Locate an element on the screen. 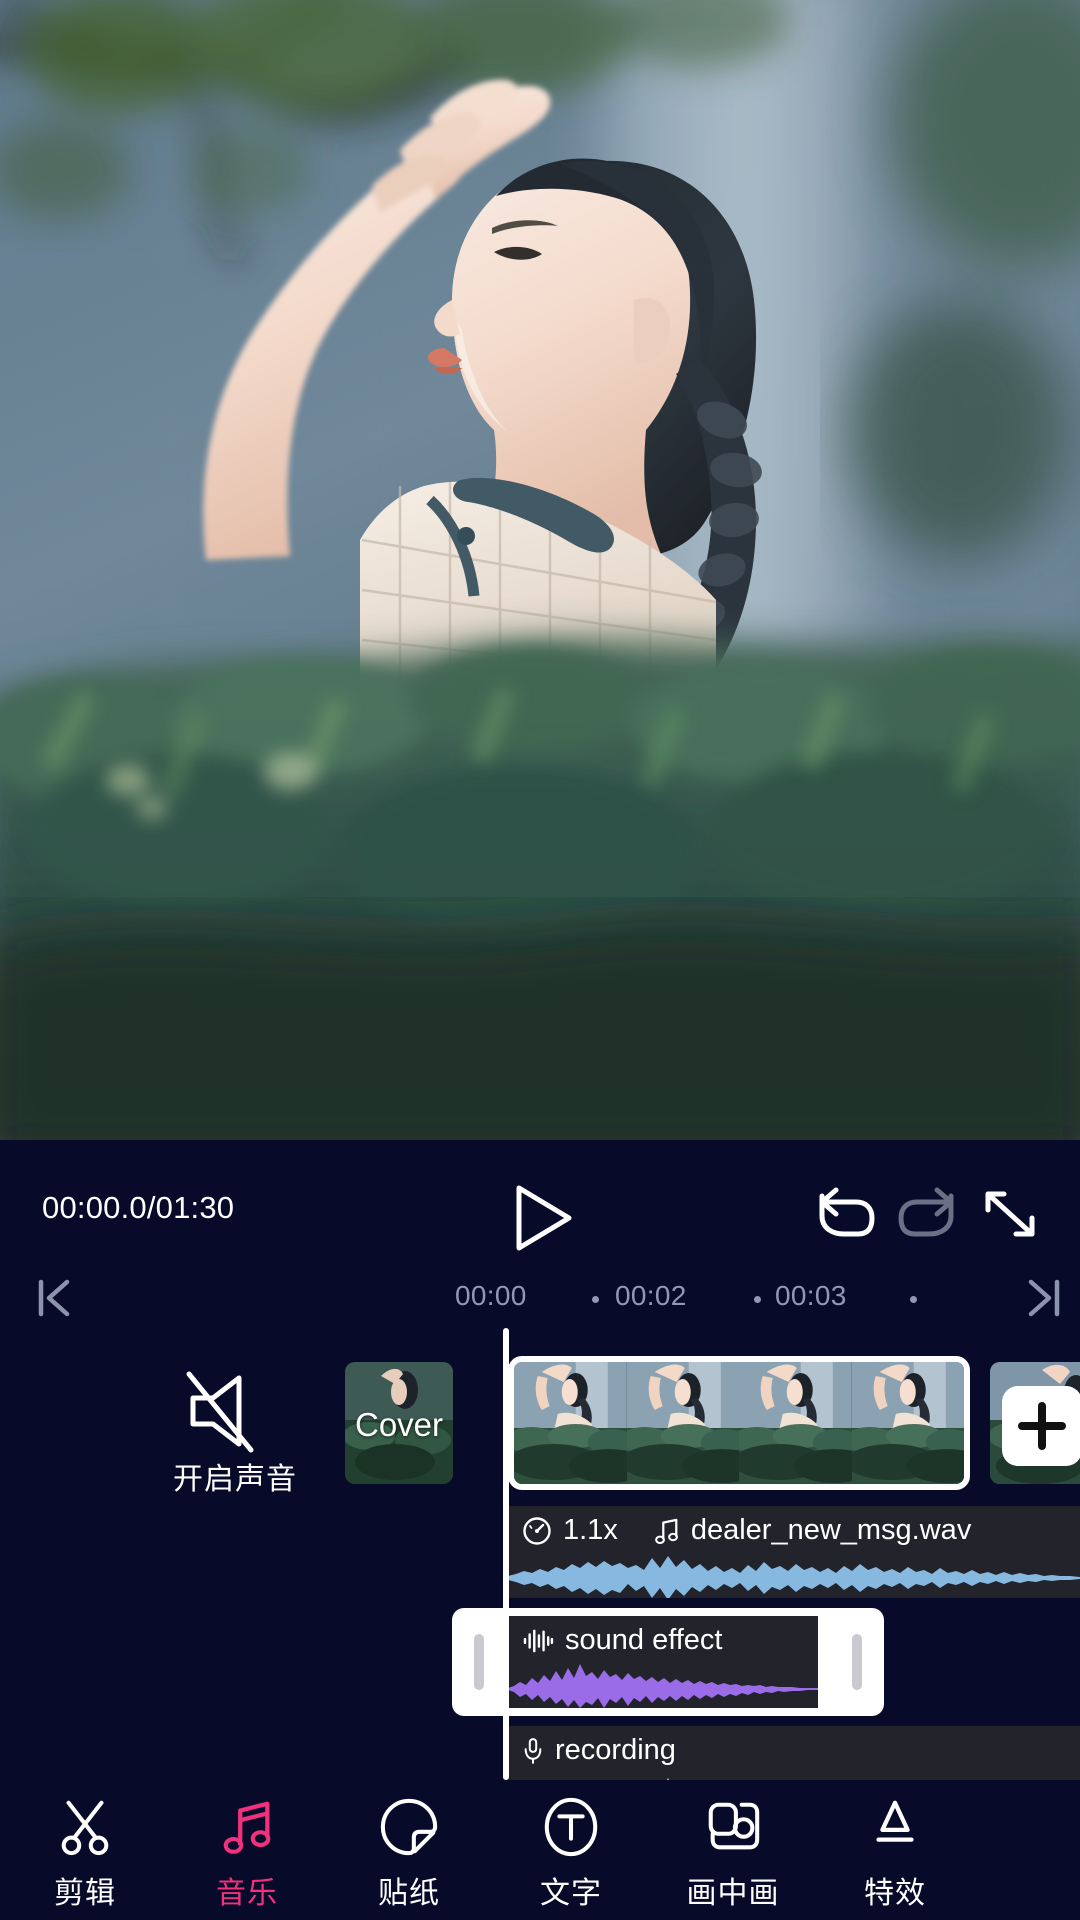 This screenshot has width=1080, height=1920. skip-to-start-icon is located at coordinates (54, 1298).